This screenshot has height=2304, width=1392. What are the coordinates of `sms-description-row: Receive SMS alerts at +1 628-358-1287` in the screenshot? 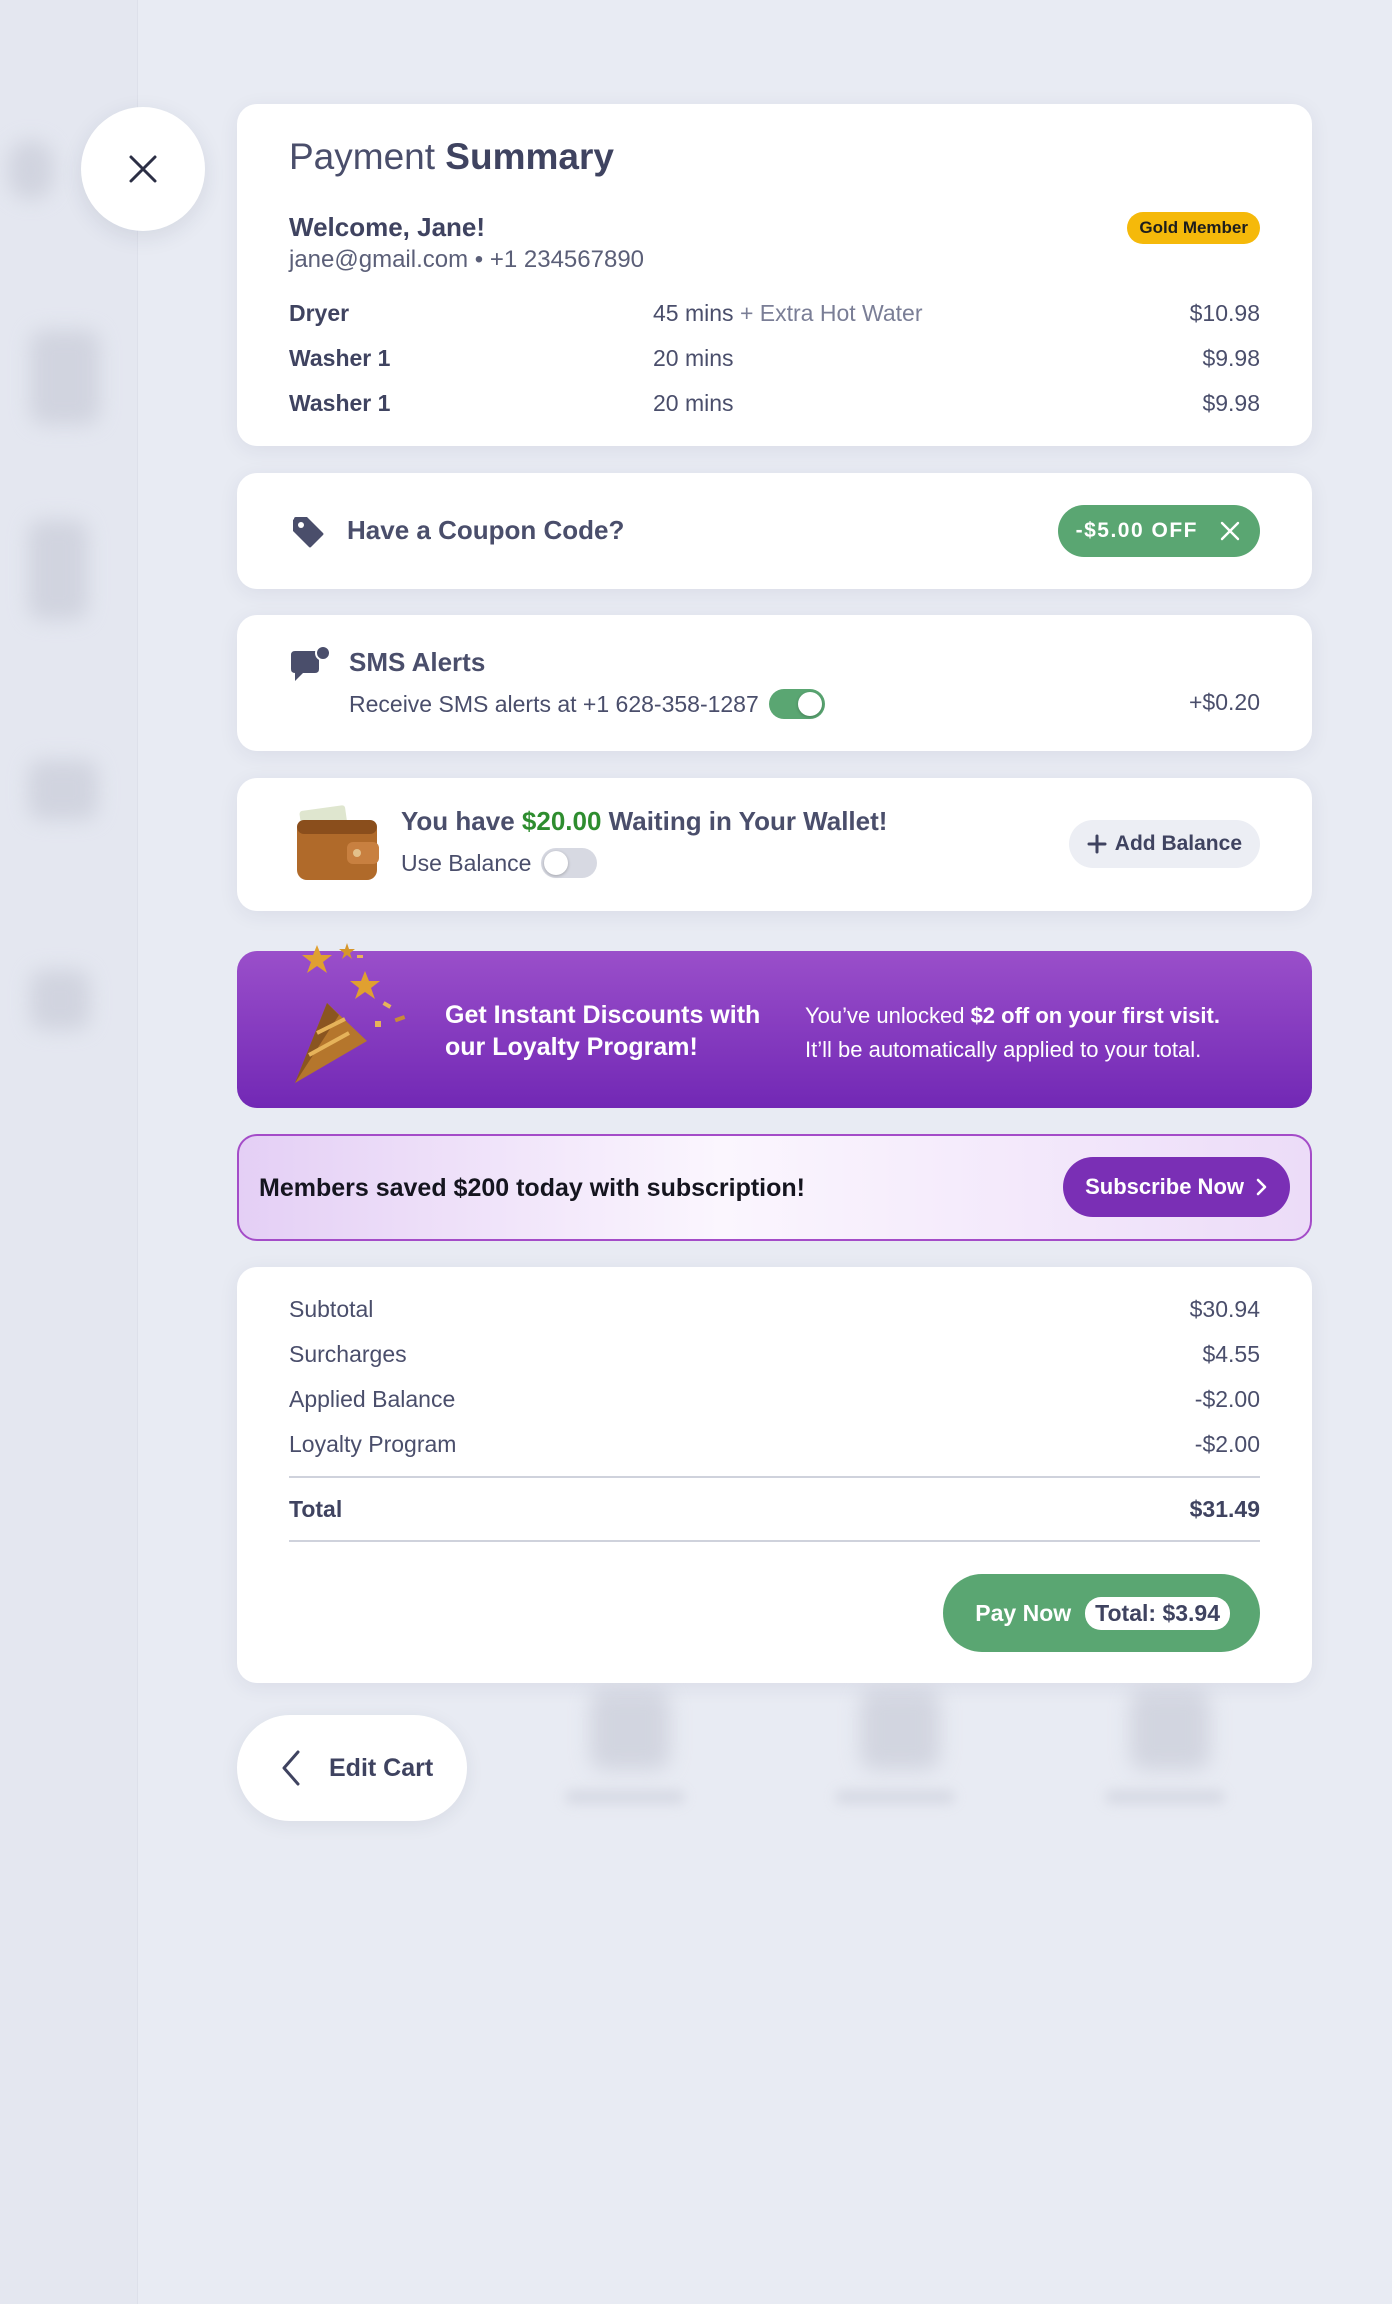 It's located at (587, 704).